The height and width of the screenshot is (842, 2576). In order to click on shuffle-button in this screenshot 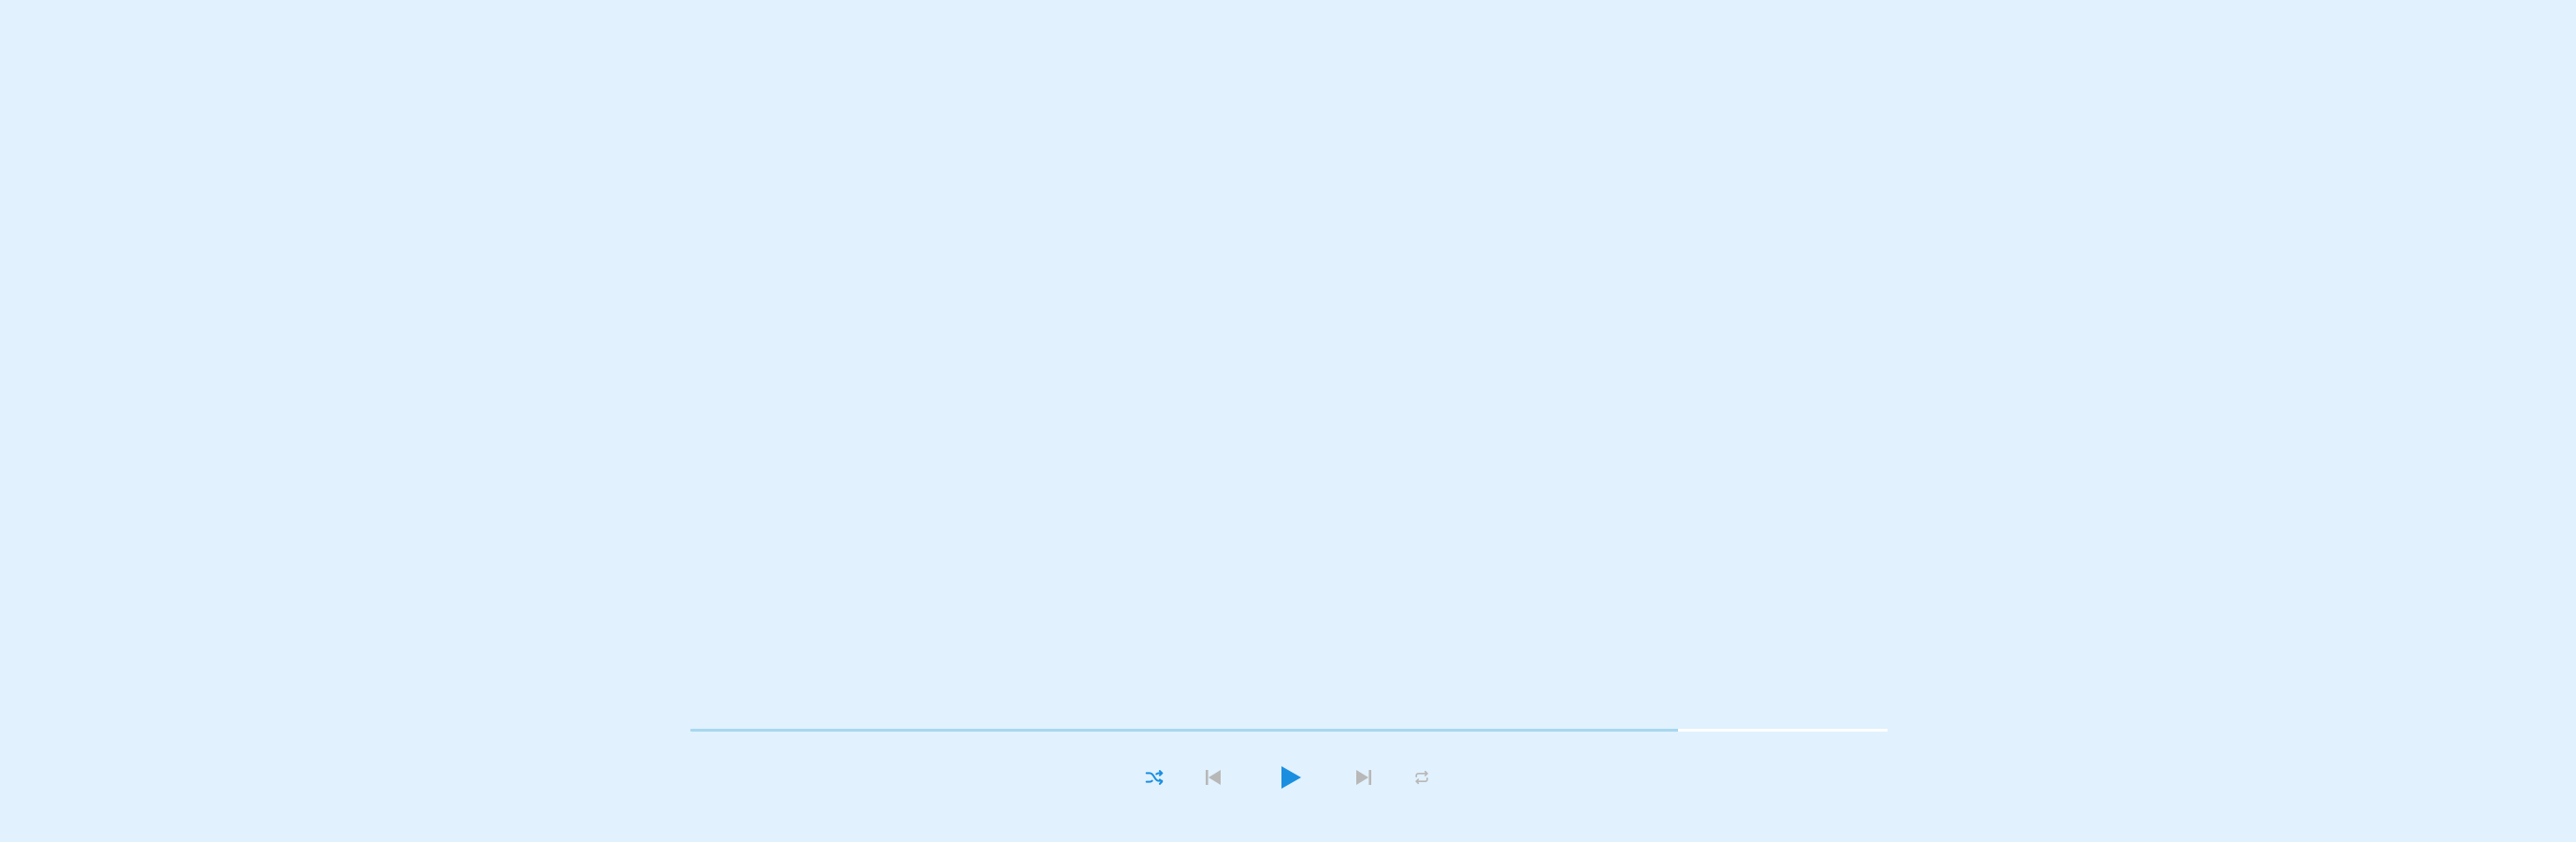, I will do `click(1154, 778)`.